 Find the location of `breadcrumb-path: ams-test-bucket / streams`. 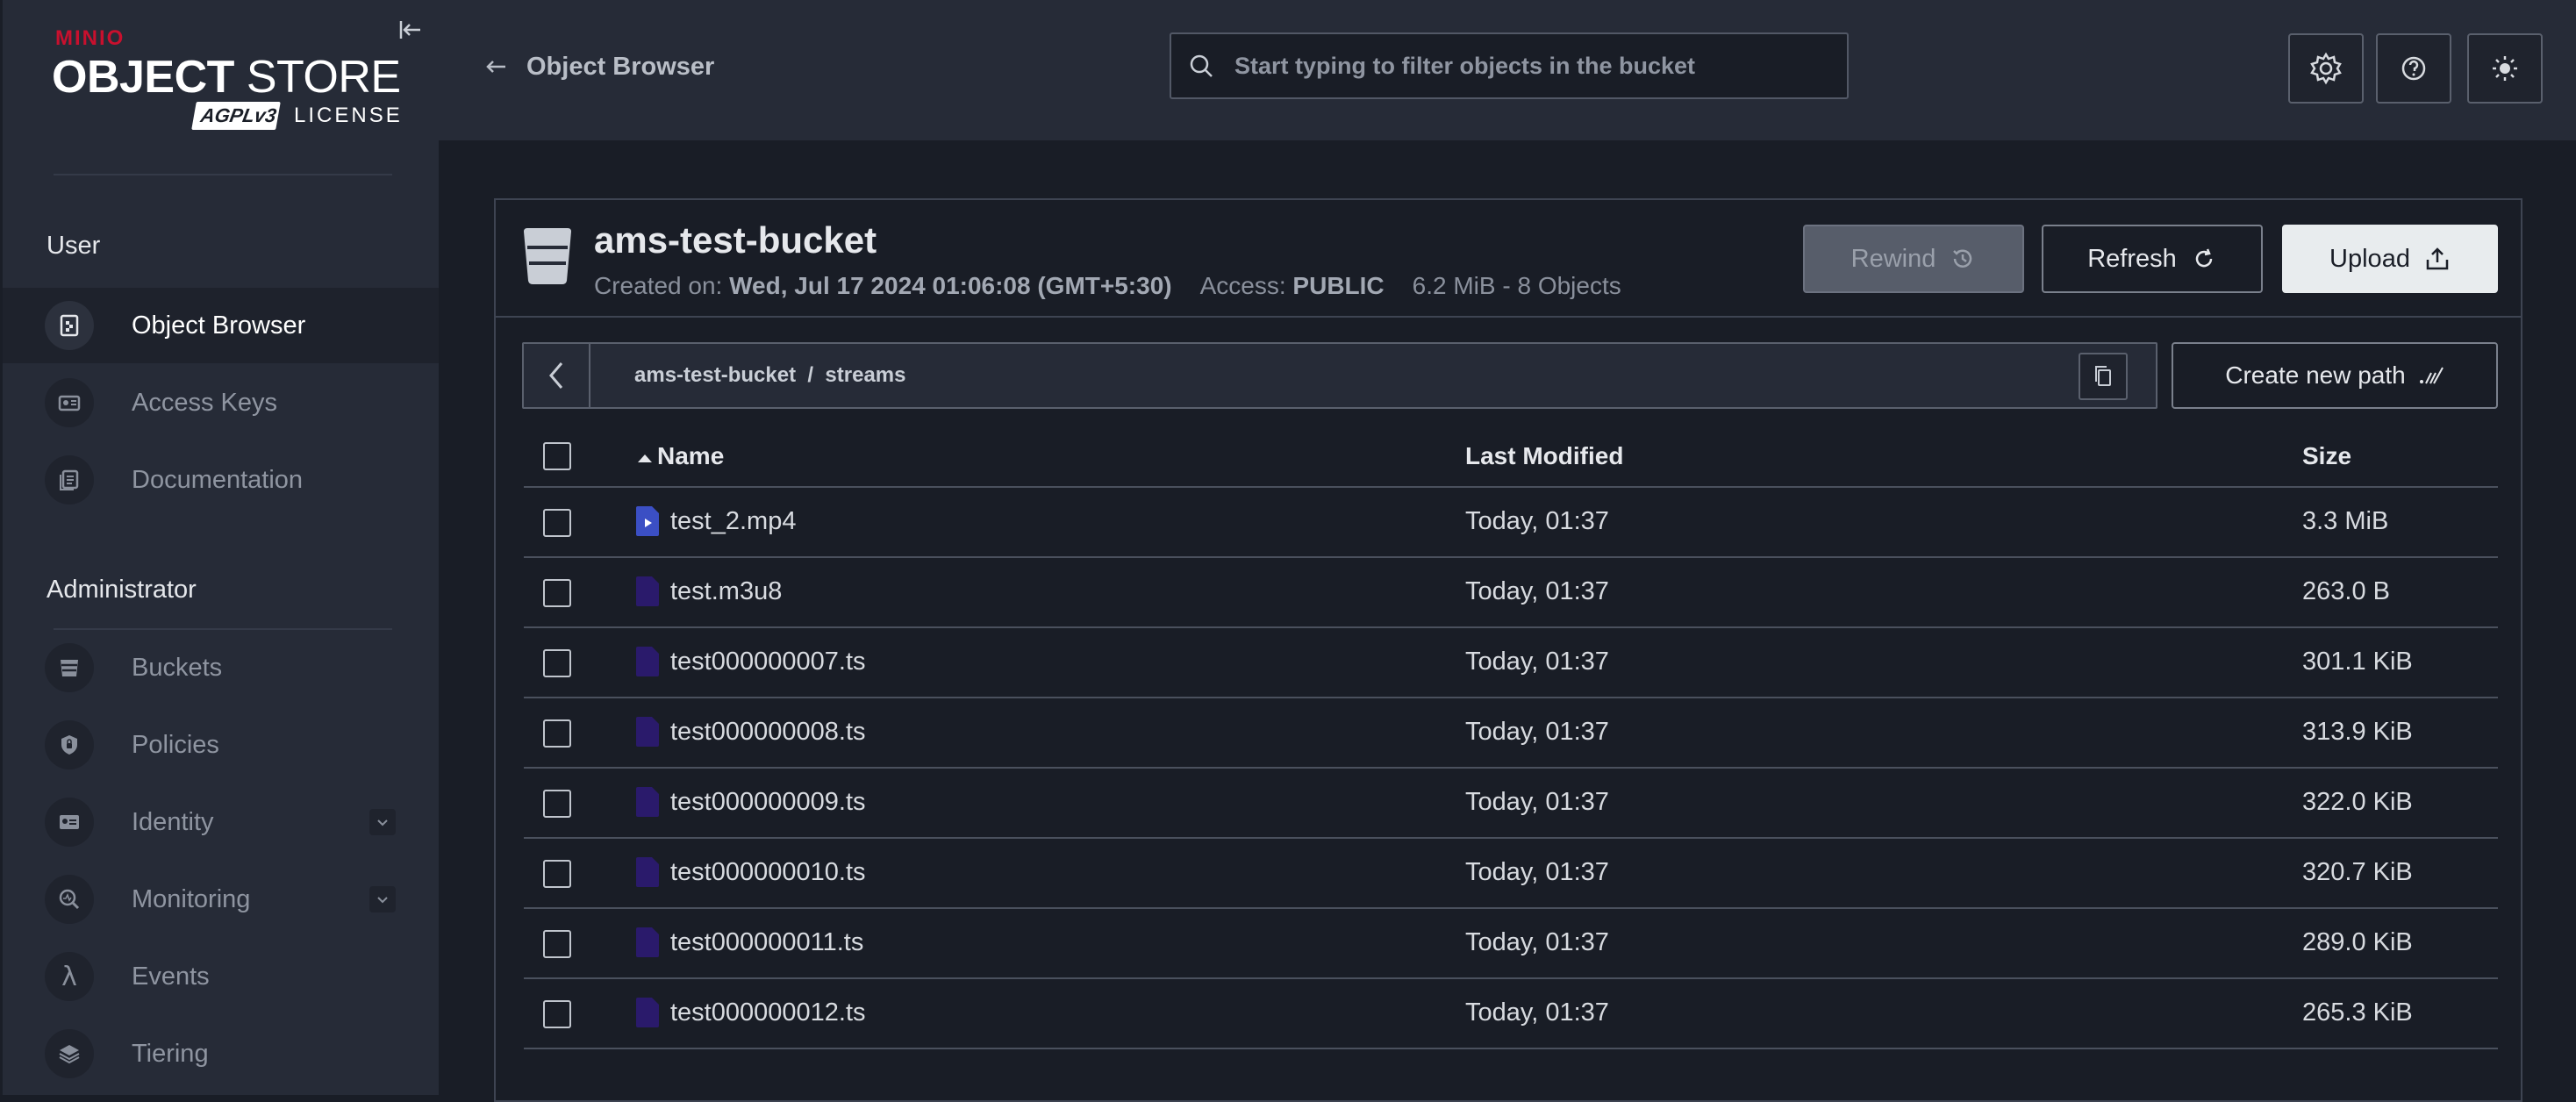

breadcrumb-path: ams-test-bucket / streams is located at coordinates (770, 375).